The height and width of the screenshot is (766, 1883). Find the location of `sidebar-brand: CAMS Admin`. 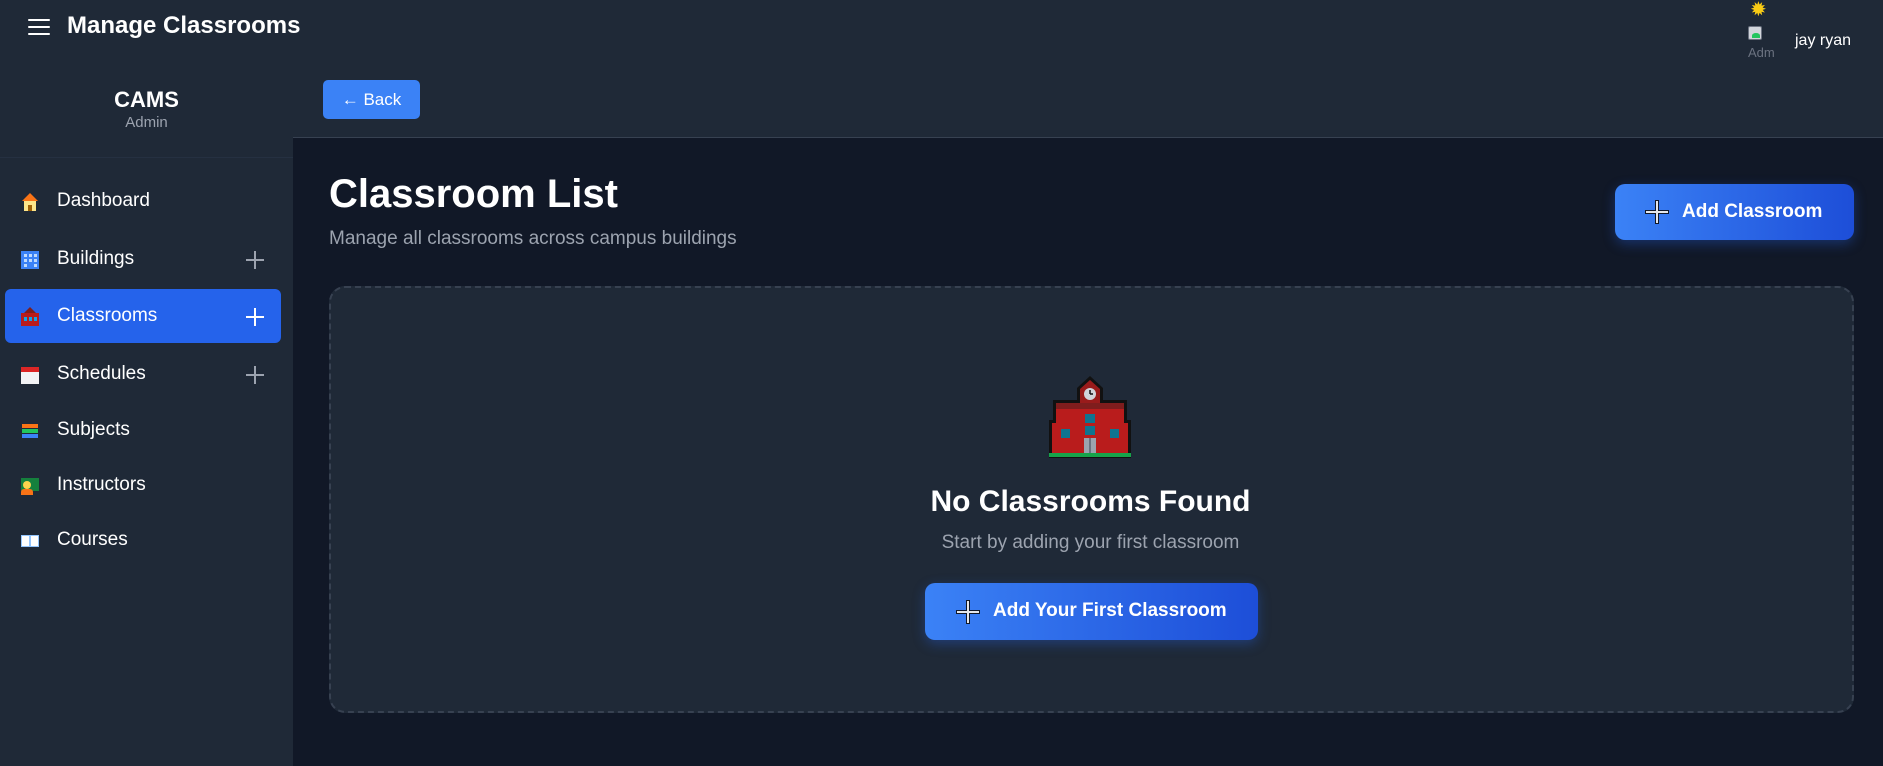

sidebar-brand: CAMS Admin is located at coordinates (146, 109).